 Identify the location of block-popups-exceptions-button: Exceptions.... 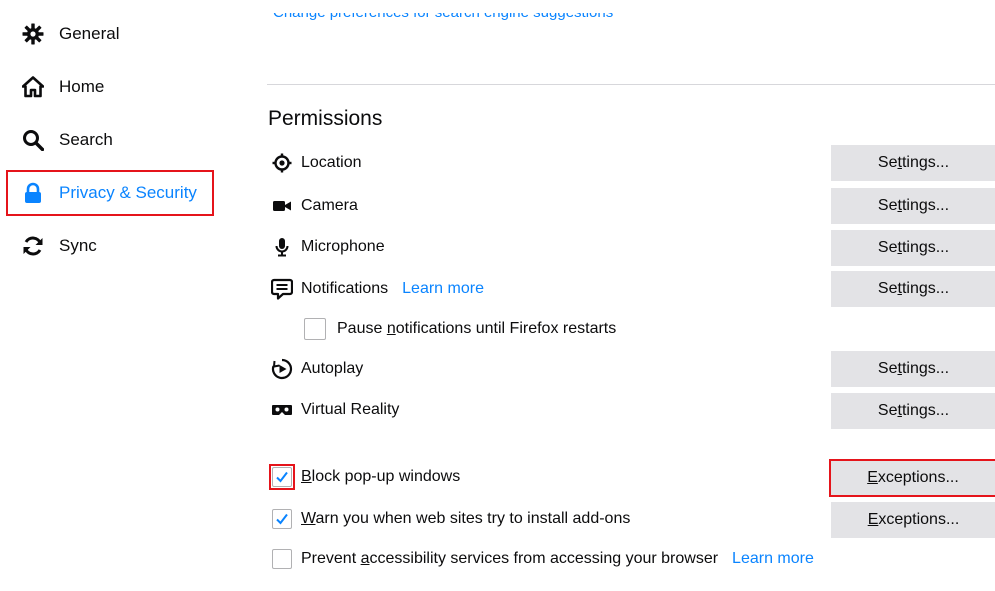
(912, 478).